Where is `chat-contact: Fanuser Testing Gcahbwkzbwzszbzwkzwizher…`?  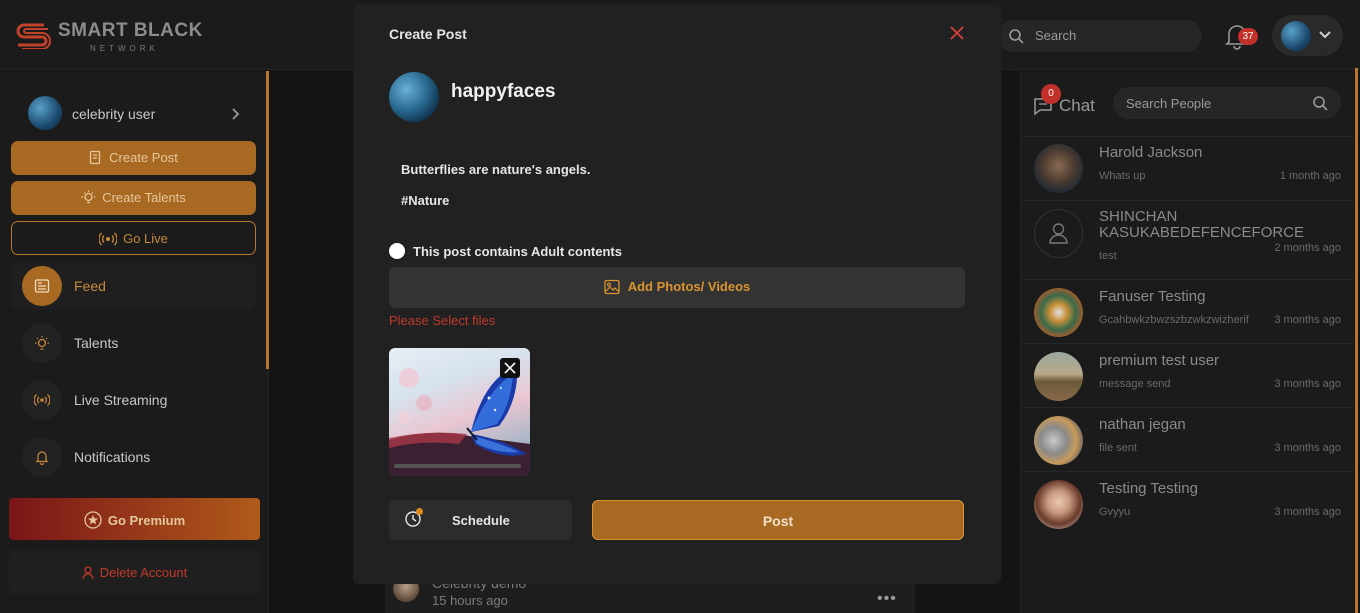 chat-contact: Fanuser Testing Gcahbwkzbwzszbzwkzwizher… is located at coordinates (1187, 312).